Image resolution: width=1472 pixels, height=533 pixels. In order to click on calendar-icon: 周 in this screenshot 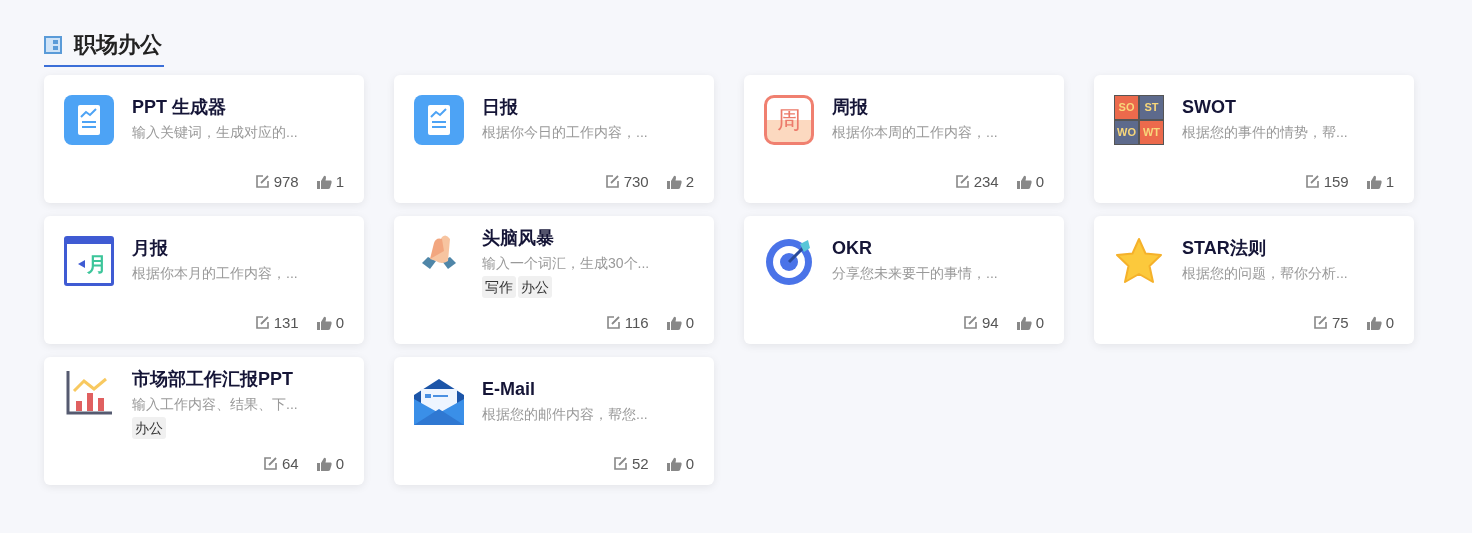, I will do `click(789, 120)`.